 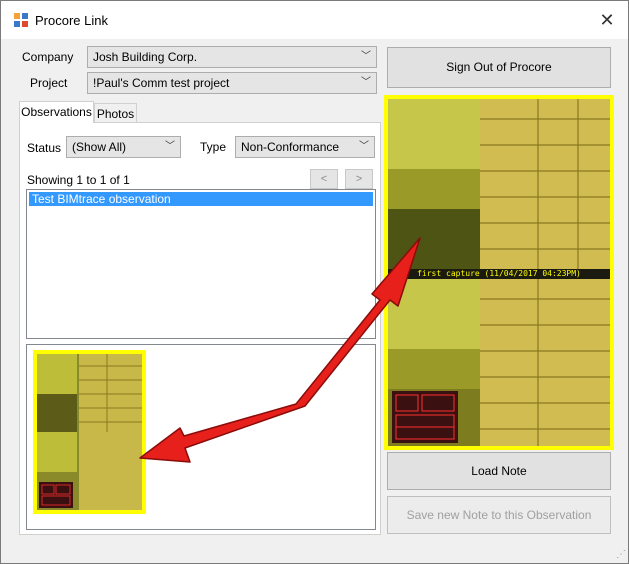 I want to click on type-value: Non-Conformance, so click(x=290, y=147).